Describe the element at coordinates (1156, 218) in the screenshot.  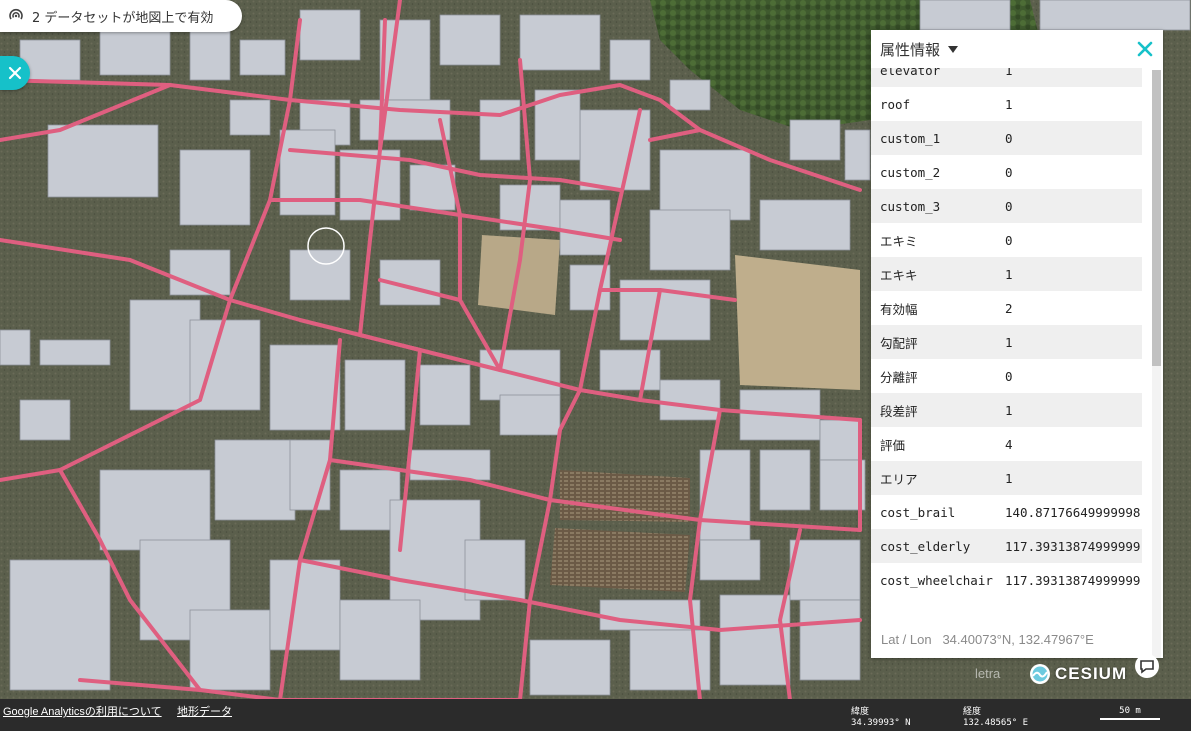
I see `scrollbar-thumb` at that location.